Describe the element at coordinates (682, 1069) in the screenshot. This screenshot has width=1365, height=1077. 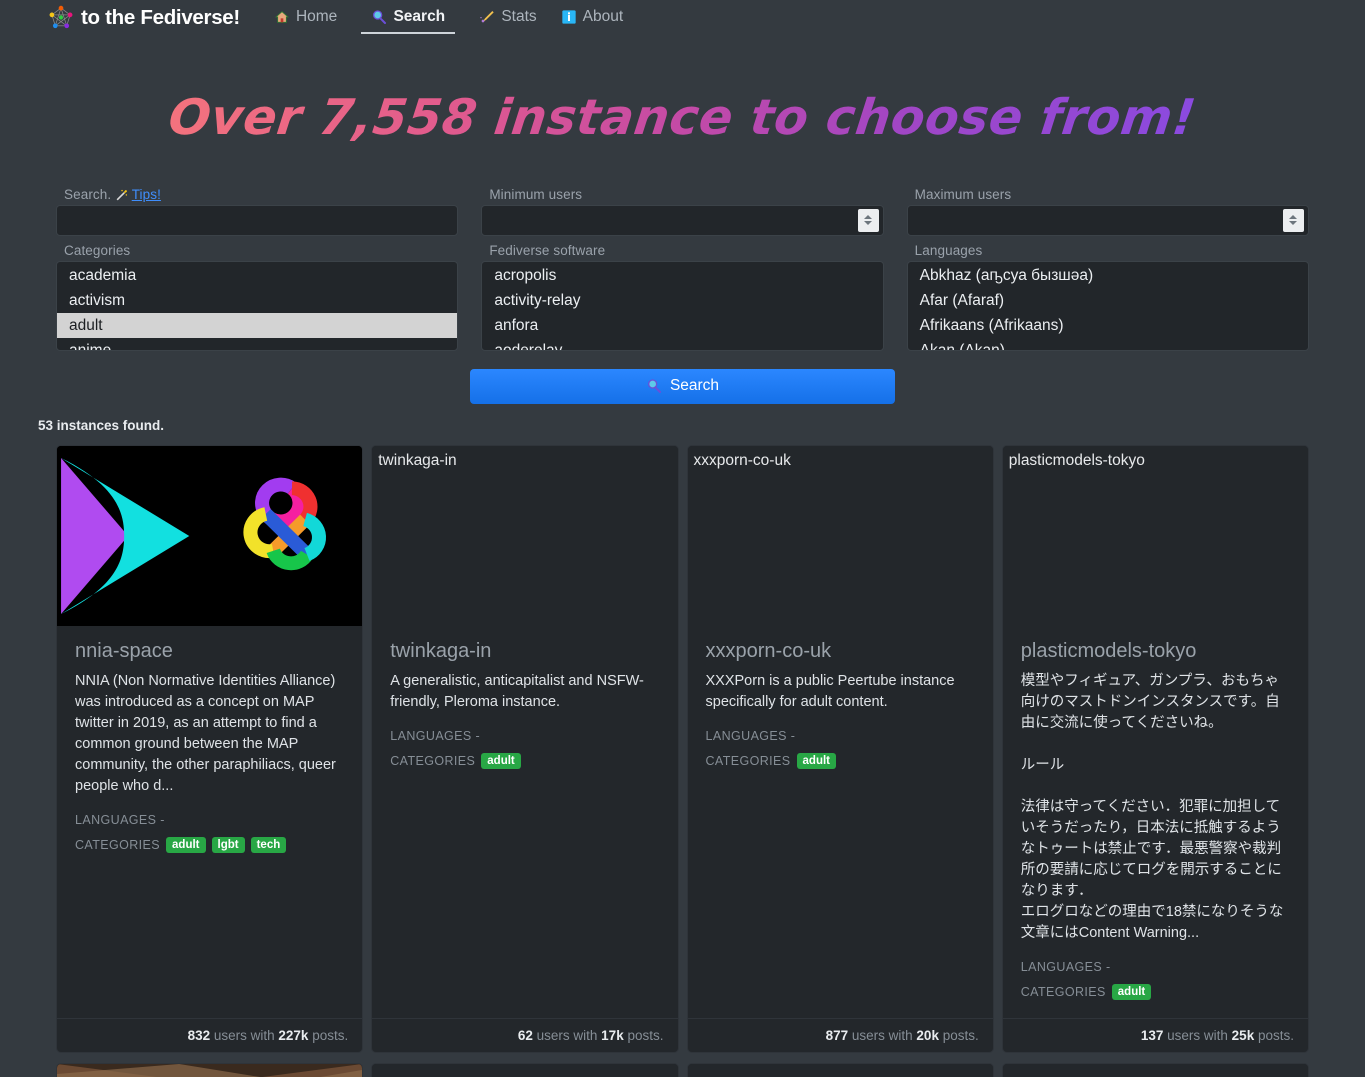
I see `cards-row-next-partial` at that location.